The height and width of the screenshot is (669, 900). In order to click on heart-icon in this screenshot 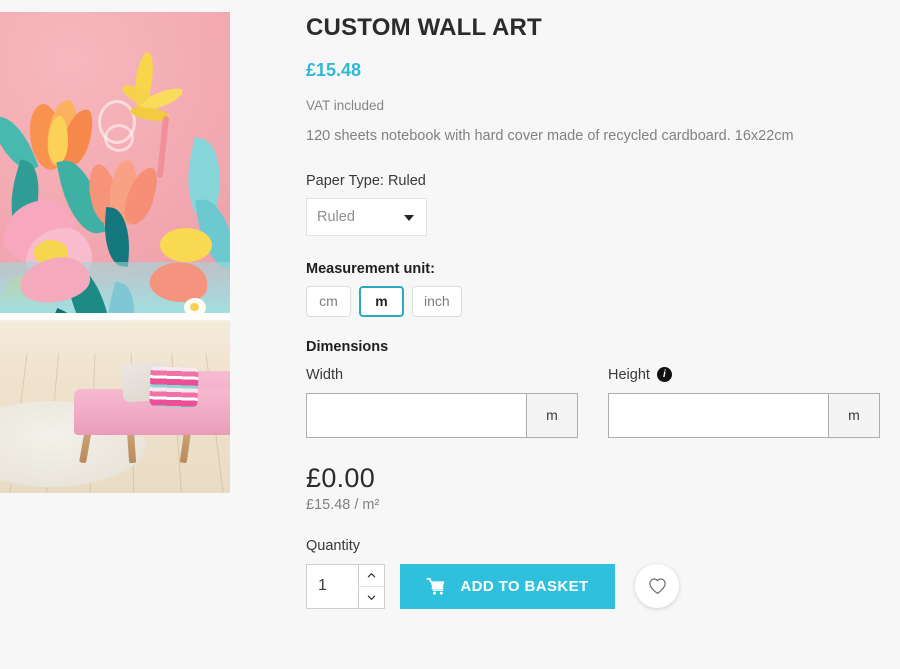, I will do `click(657, 586)`.